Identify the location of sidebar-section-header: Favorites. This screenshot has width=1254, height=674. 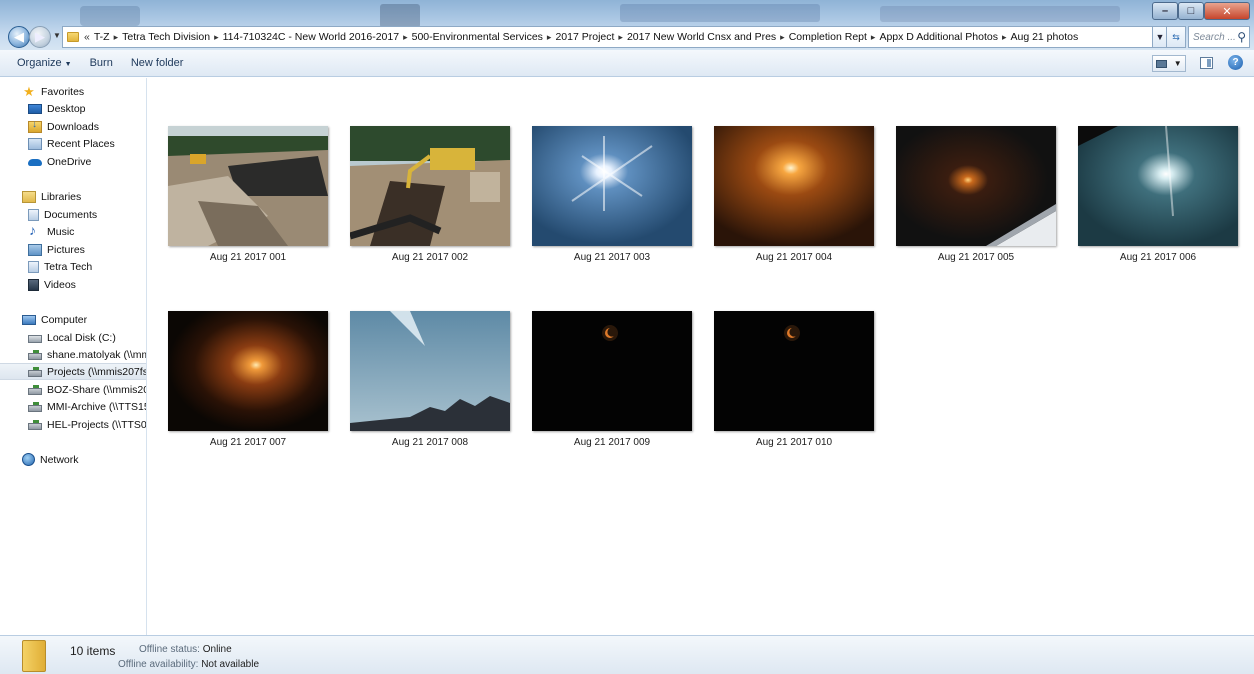
(63, 91).